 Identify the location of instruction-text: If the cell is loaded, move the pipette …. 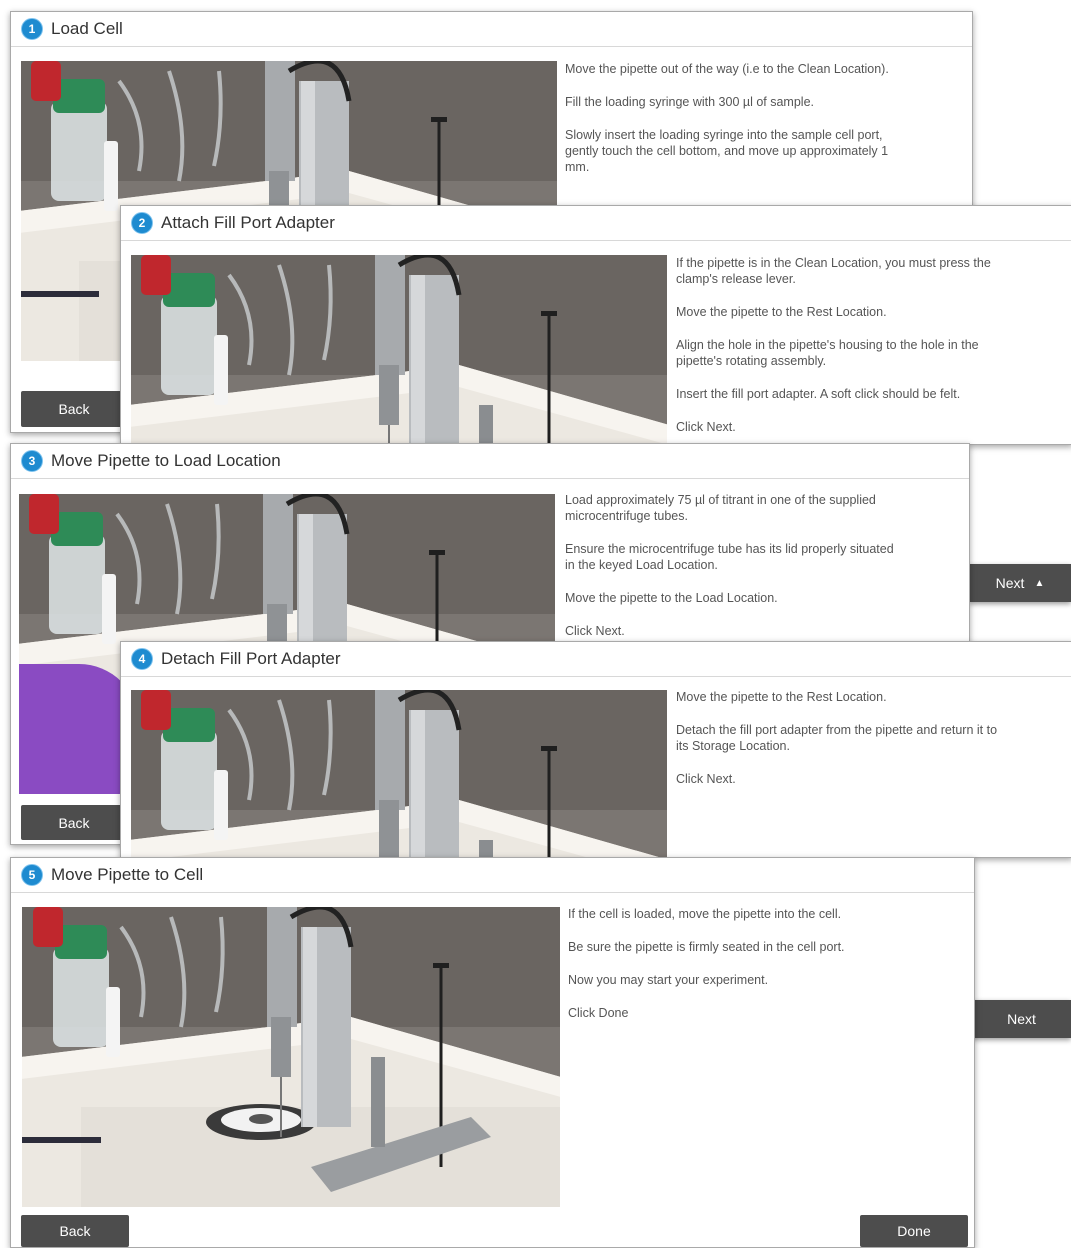
(733, 972).